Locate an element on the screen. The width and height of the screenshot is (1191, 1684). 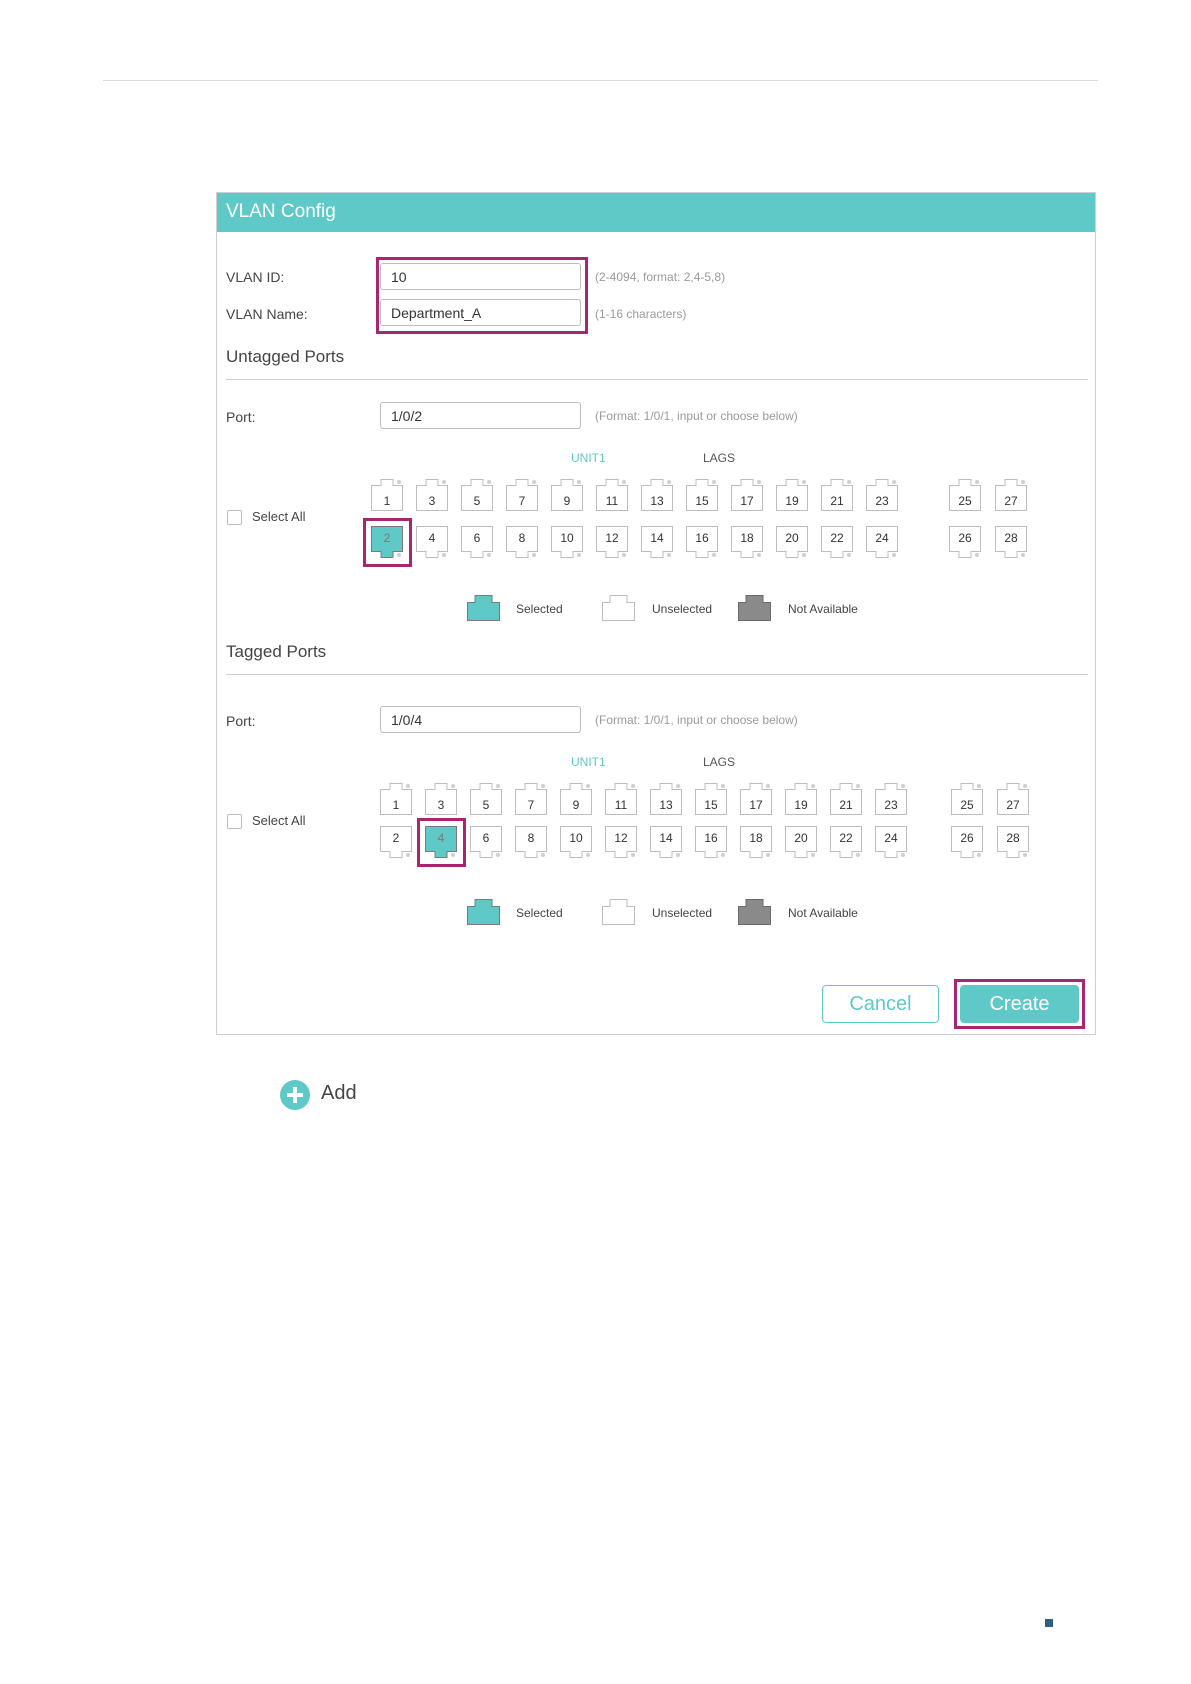
untagged-port-9: 9 is located at coordinates (567, 495).